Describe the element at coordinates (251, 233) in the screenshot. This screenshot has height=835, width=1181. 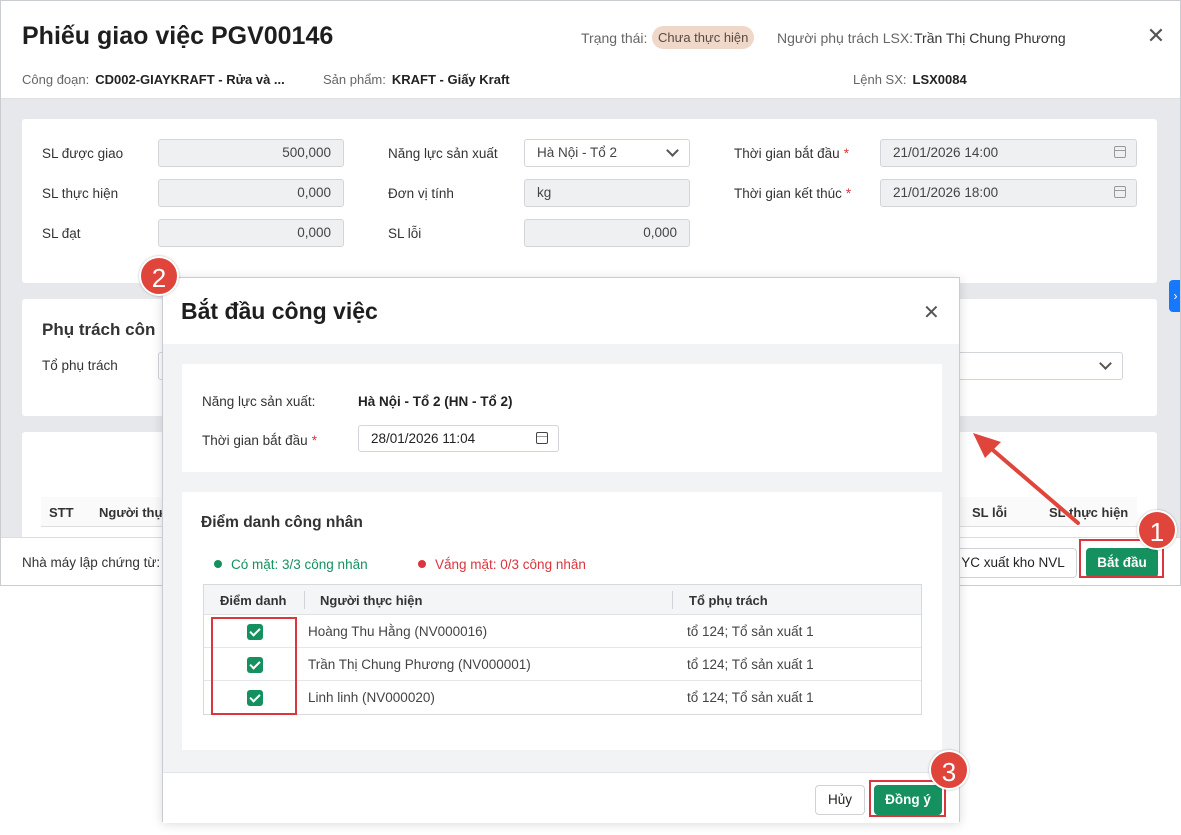
I see `qty-ok-field: 0,000` at that location.